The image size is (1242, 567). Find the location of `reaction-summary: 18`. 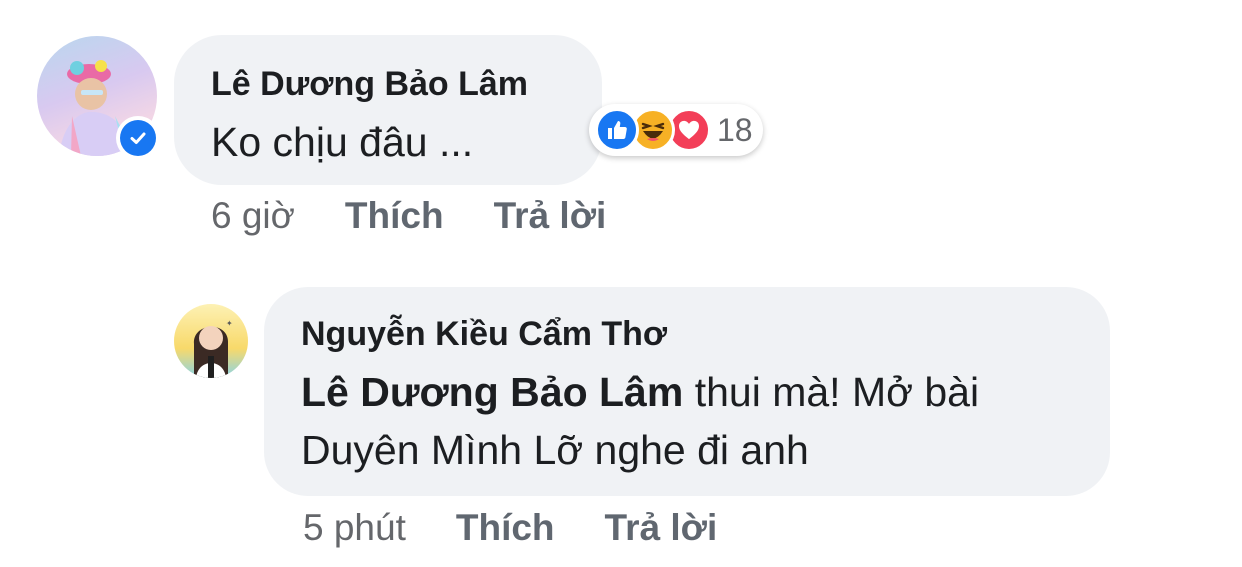

reaction-summary: 18 is located at coordinates (676, 130).